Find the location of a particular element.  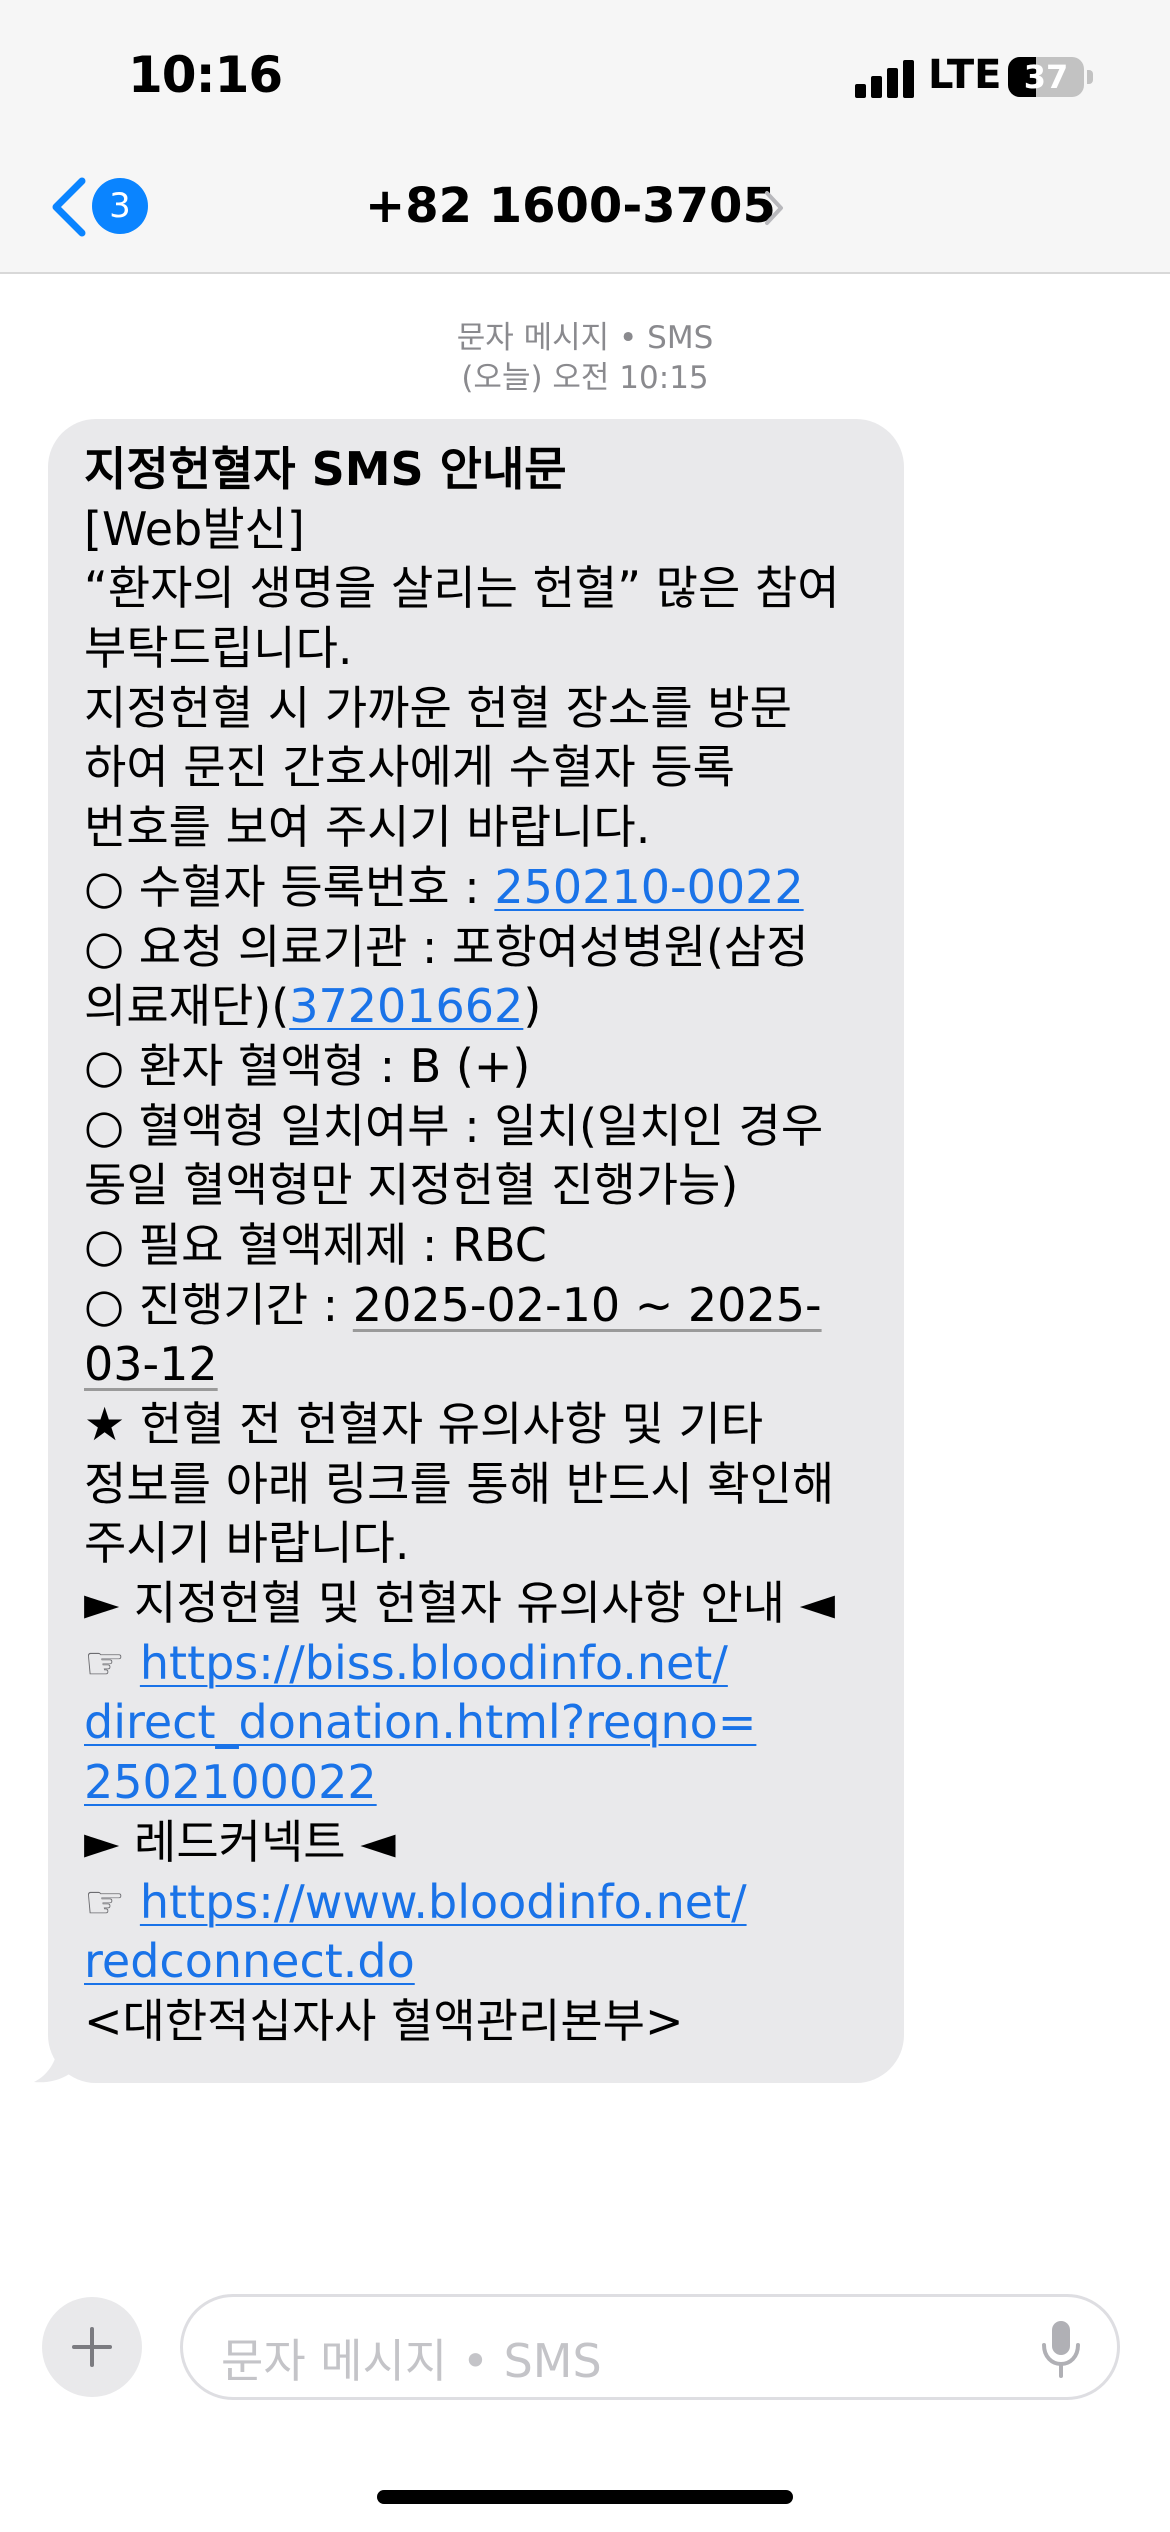

phone-number-link: 37201662 is located at coordinates (406, 1006).